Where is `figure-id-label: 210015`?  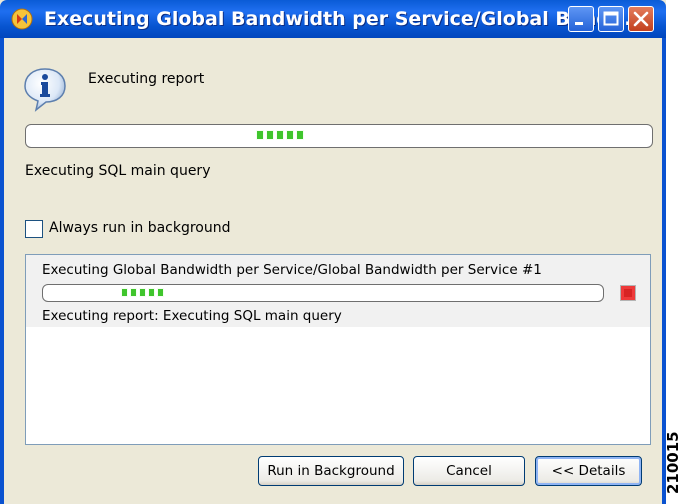 figure-id-label: 210015 is located at coordinates (673, 462).